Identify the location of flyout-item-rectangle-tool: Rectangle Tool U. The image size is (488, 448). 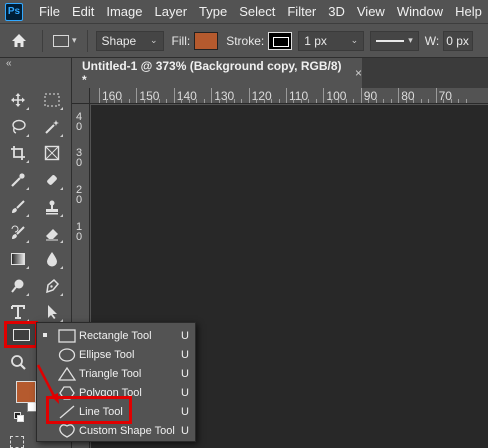
(117, 335).